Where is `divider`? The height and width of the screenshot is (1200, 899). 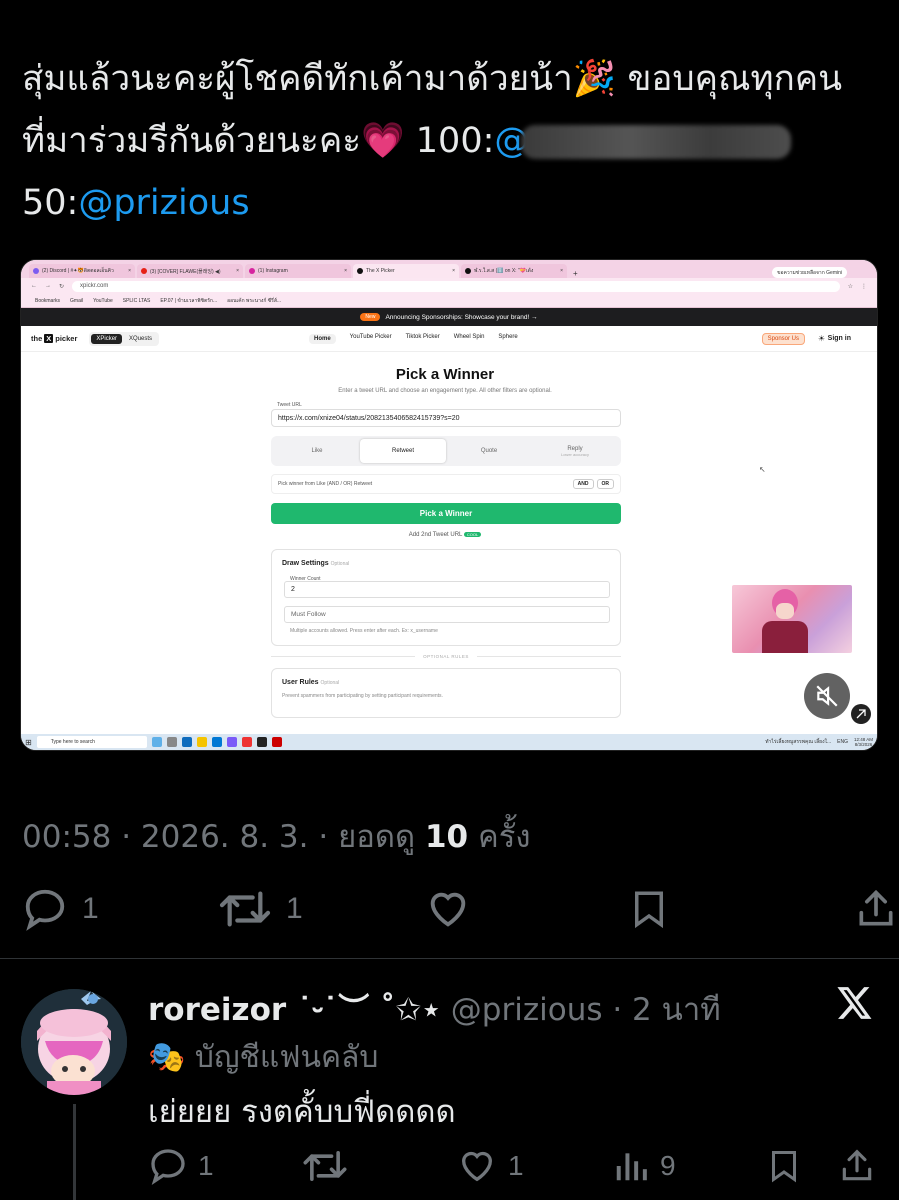 divider is located at coordinates (449, 958).